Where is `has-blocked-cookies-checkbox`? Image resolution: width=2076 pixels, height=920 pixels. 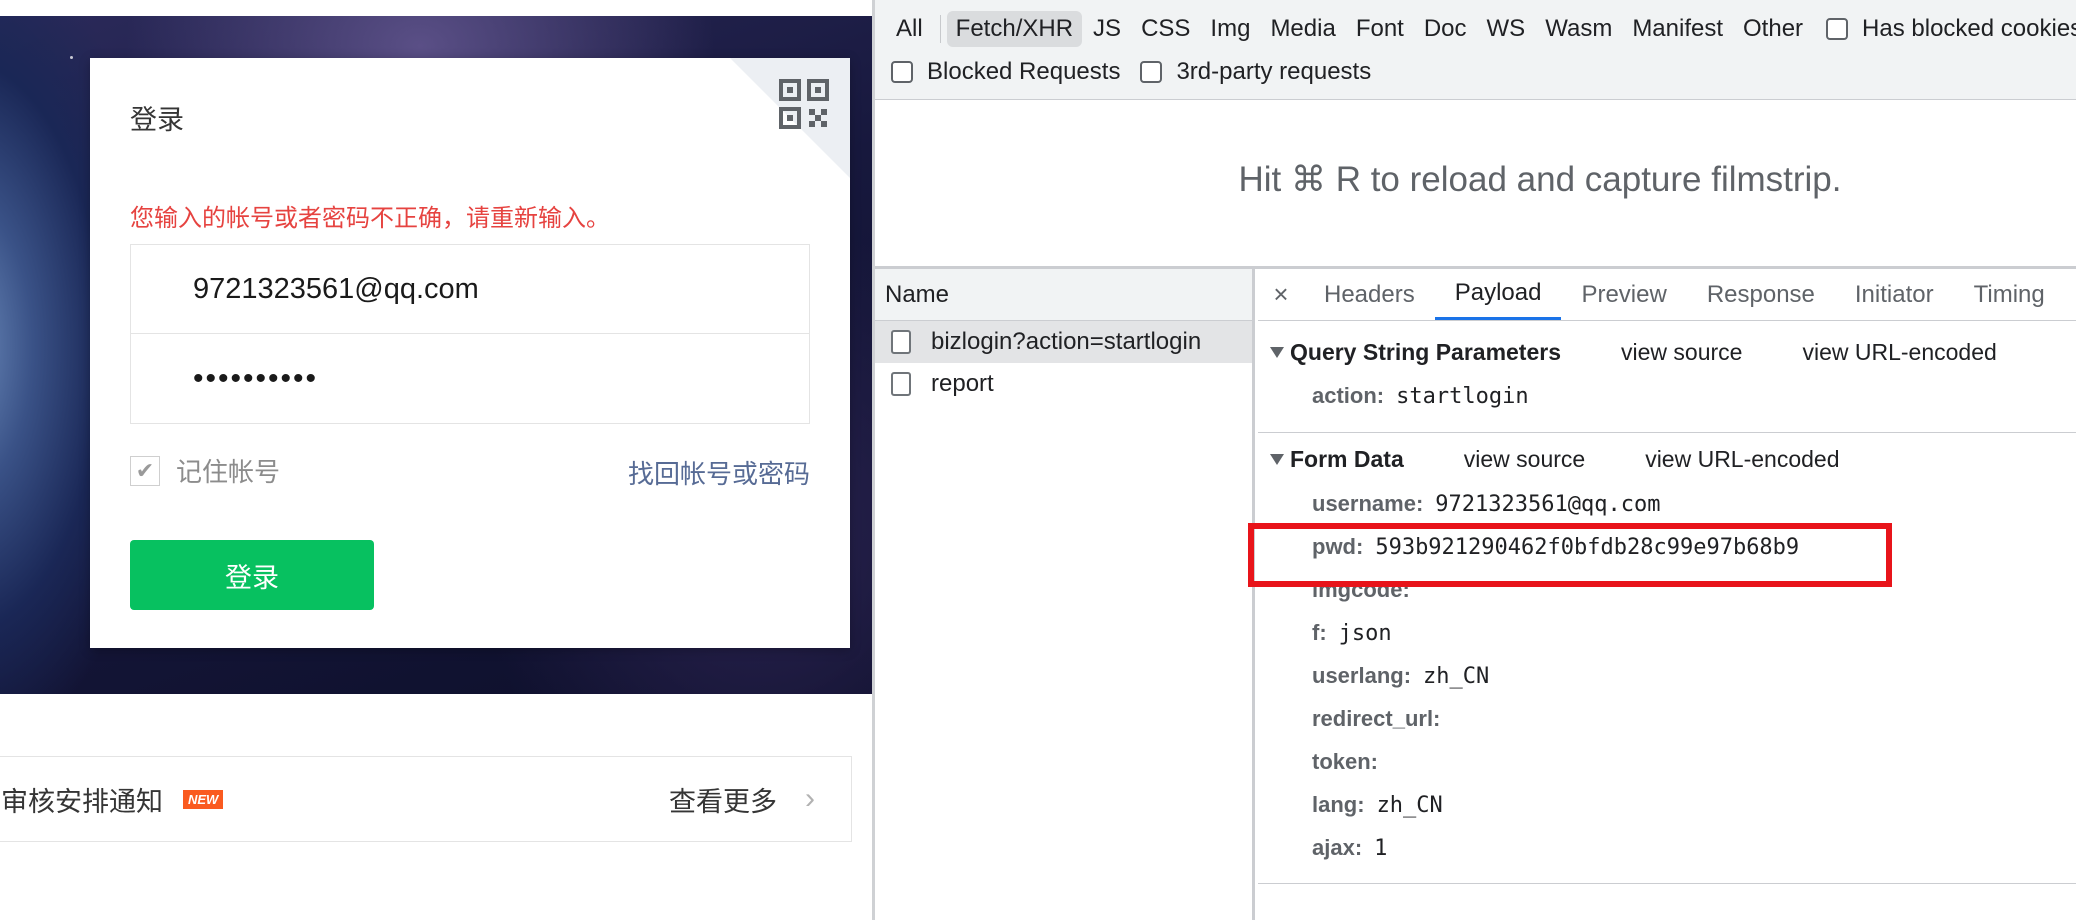
has-blocked-cookies-checkbox is located at coordinates (1837, 29).